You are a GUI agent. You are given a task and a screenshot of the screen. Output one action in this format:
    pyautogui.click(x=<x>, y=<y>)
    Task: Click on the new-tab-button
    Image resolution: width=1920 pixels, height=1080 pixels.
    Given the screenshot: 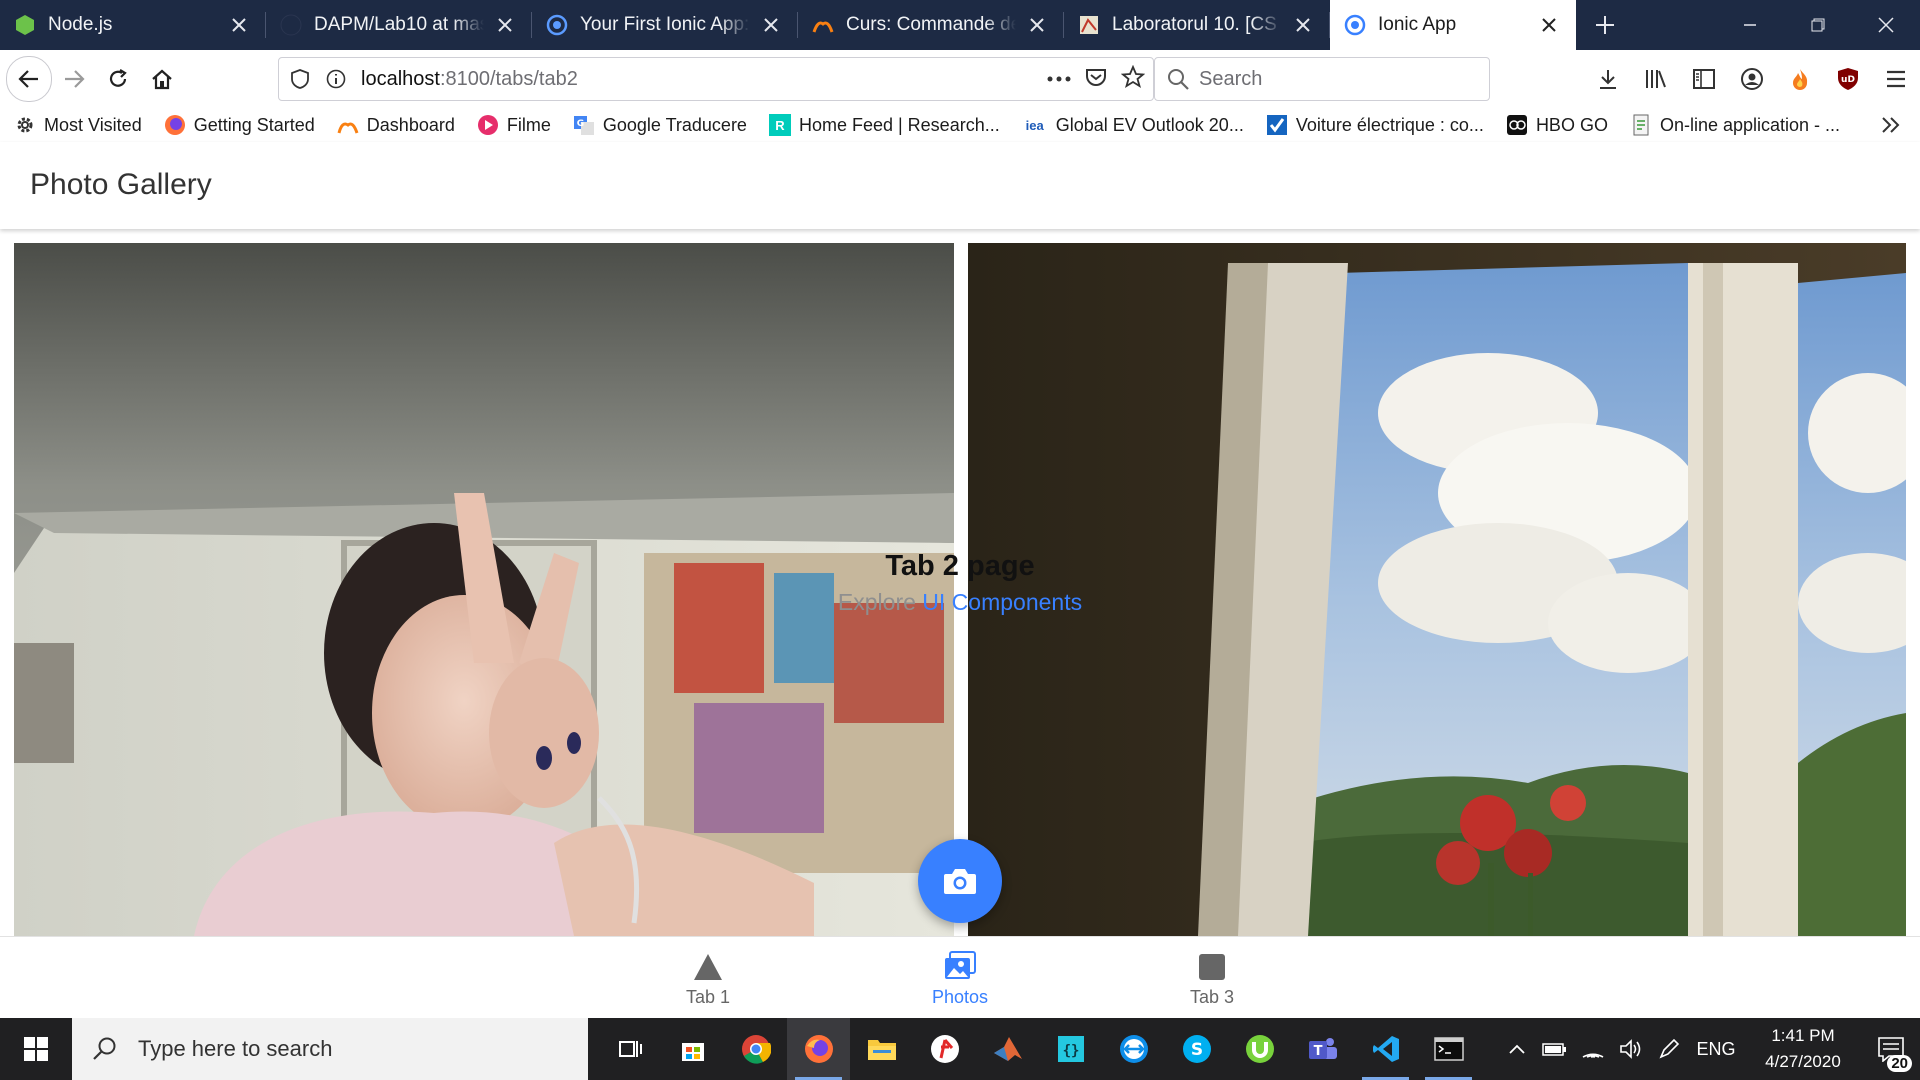 What is the action you would take?
    pyautogui.click(x=1605, y=25)
    